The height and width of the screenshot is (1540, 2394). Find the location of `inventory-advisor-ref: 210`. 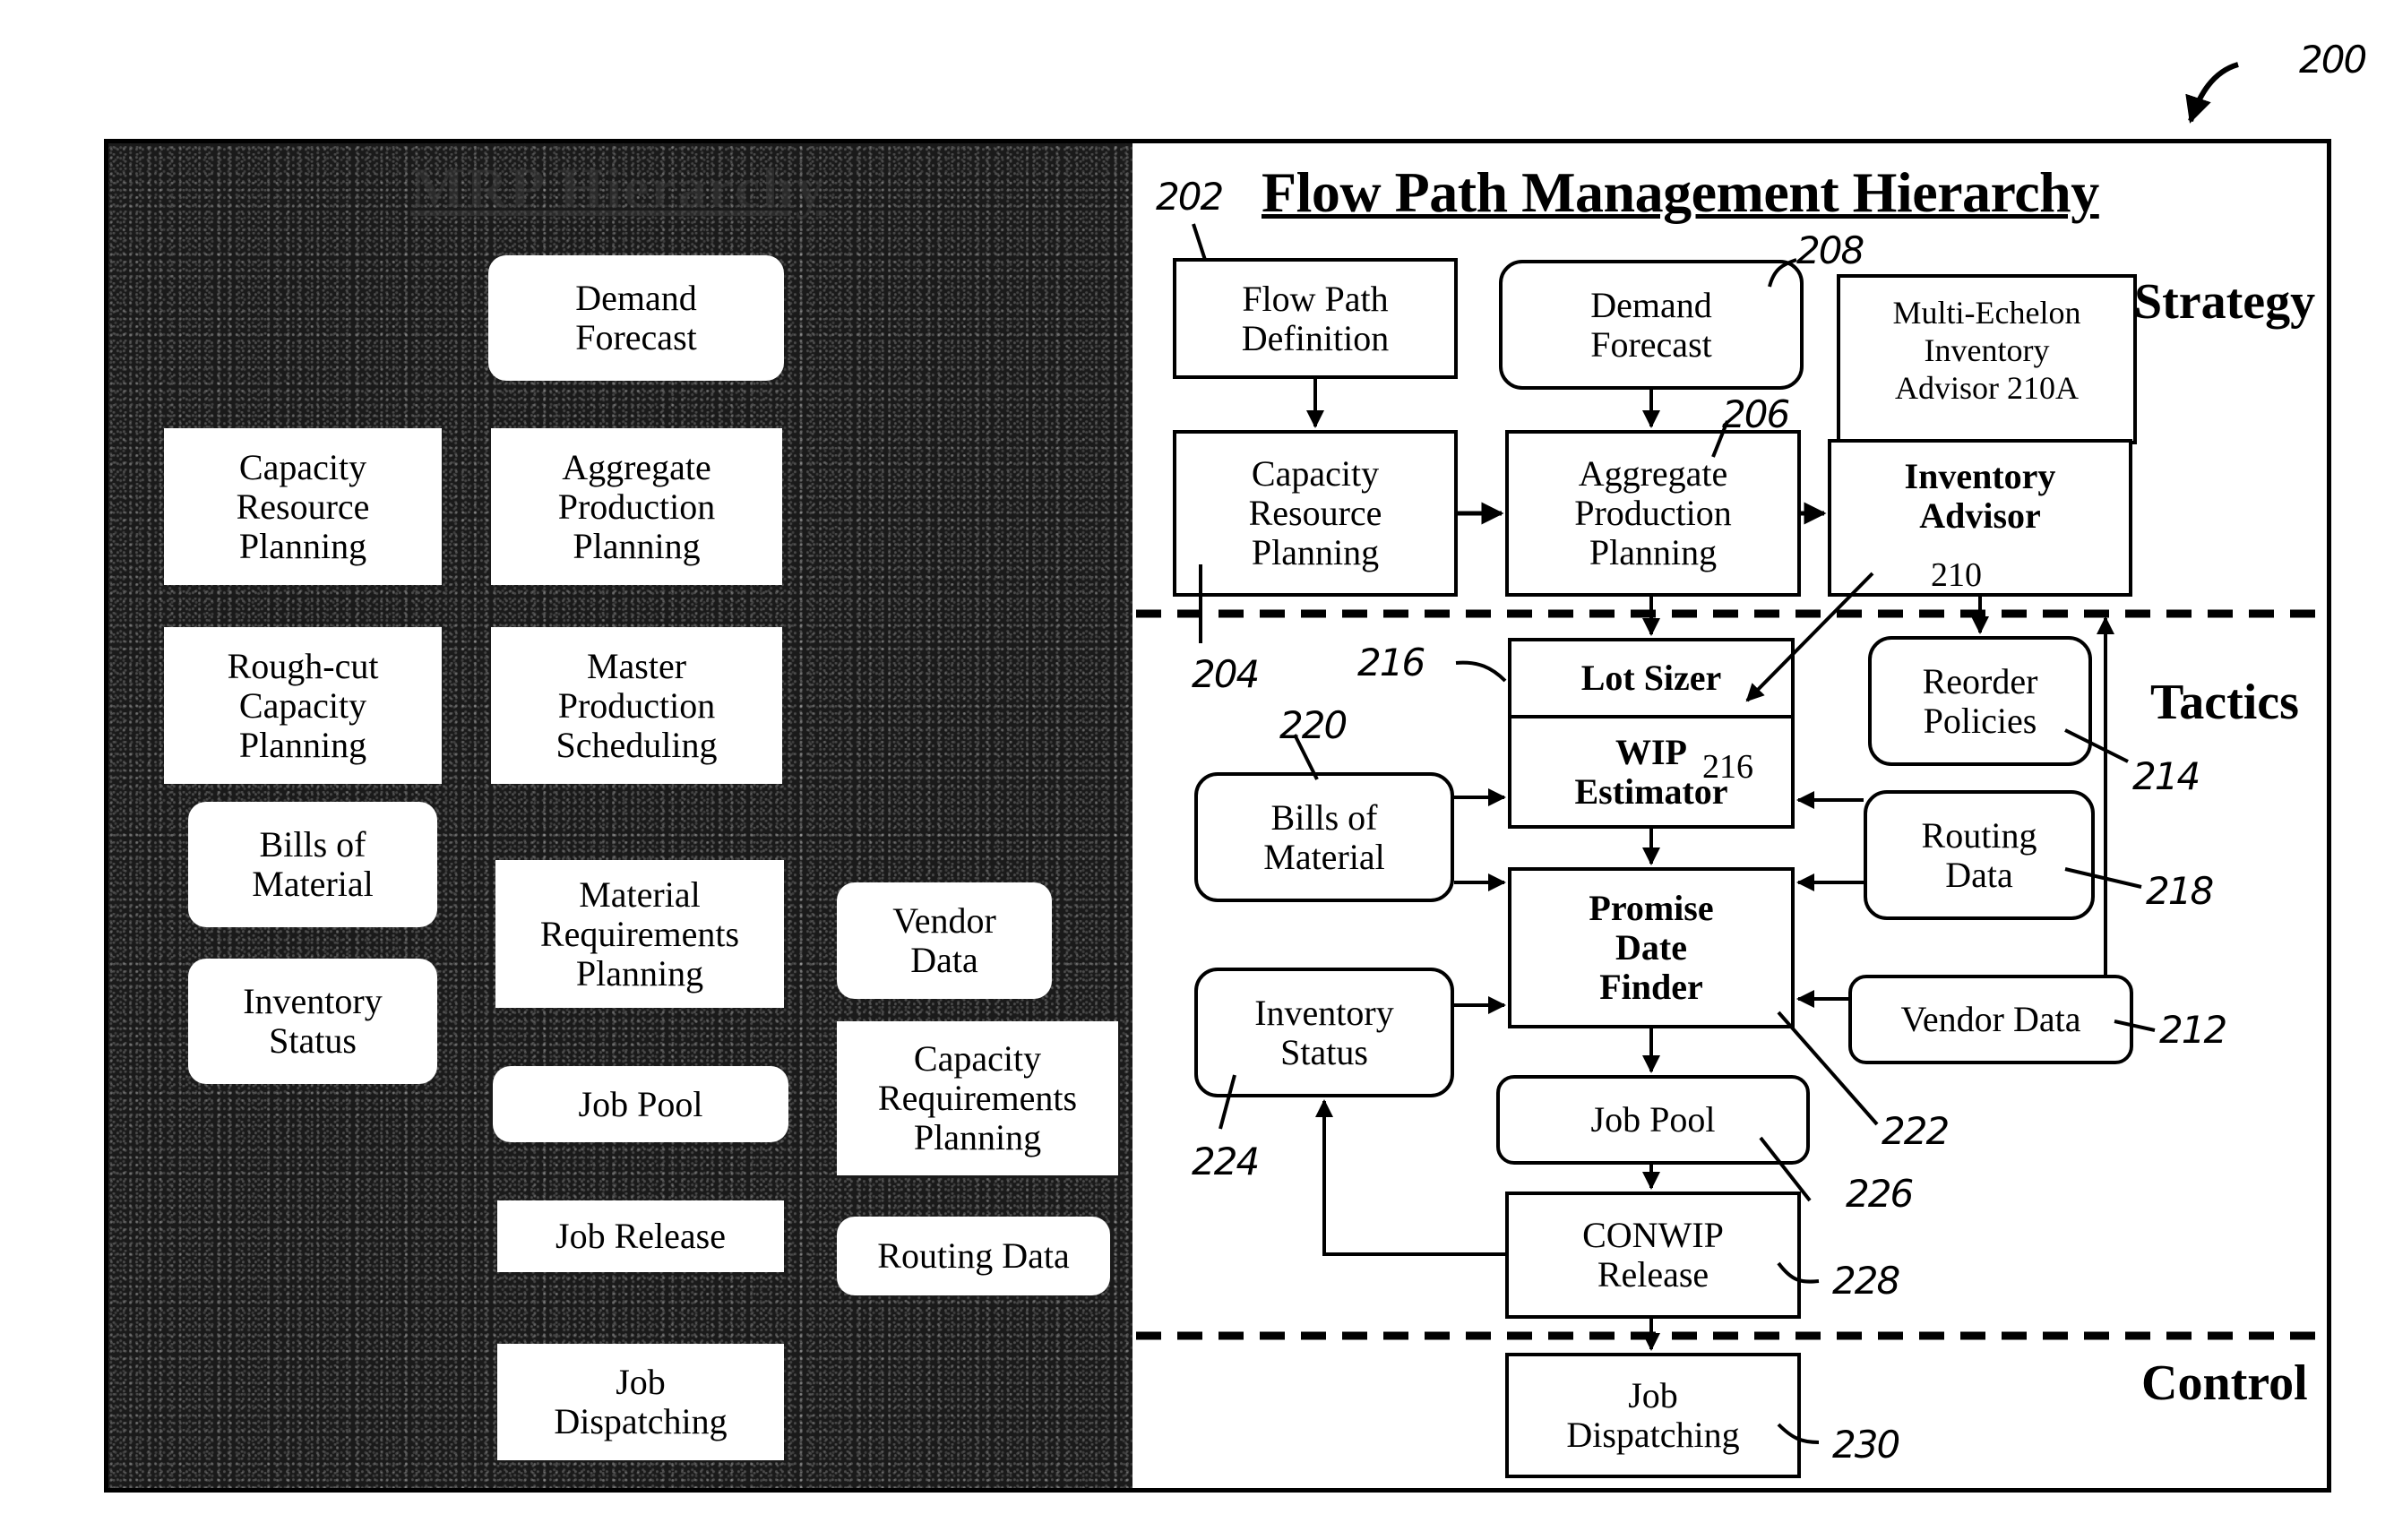

inventory-advisor-ref: 210 is located at coordinates (1956, 575).